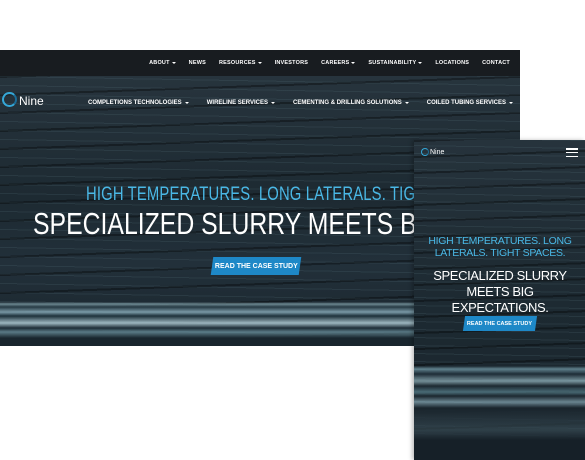  What do you see at coordinates (31, 101) in the screenshot?
I see `logo-text: Nine` at bounding box center [31, 101].